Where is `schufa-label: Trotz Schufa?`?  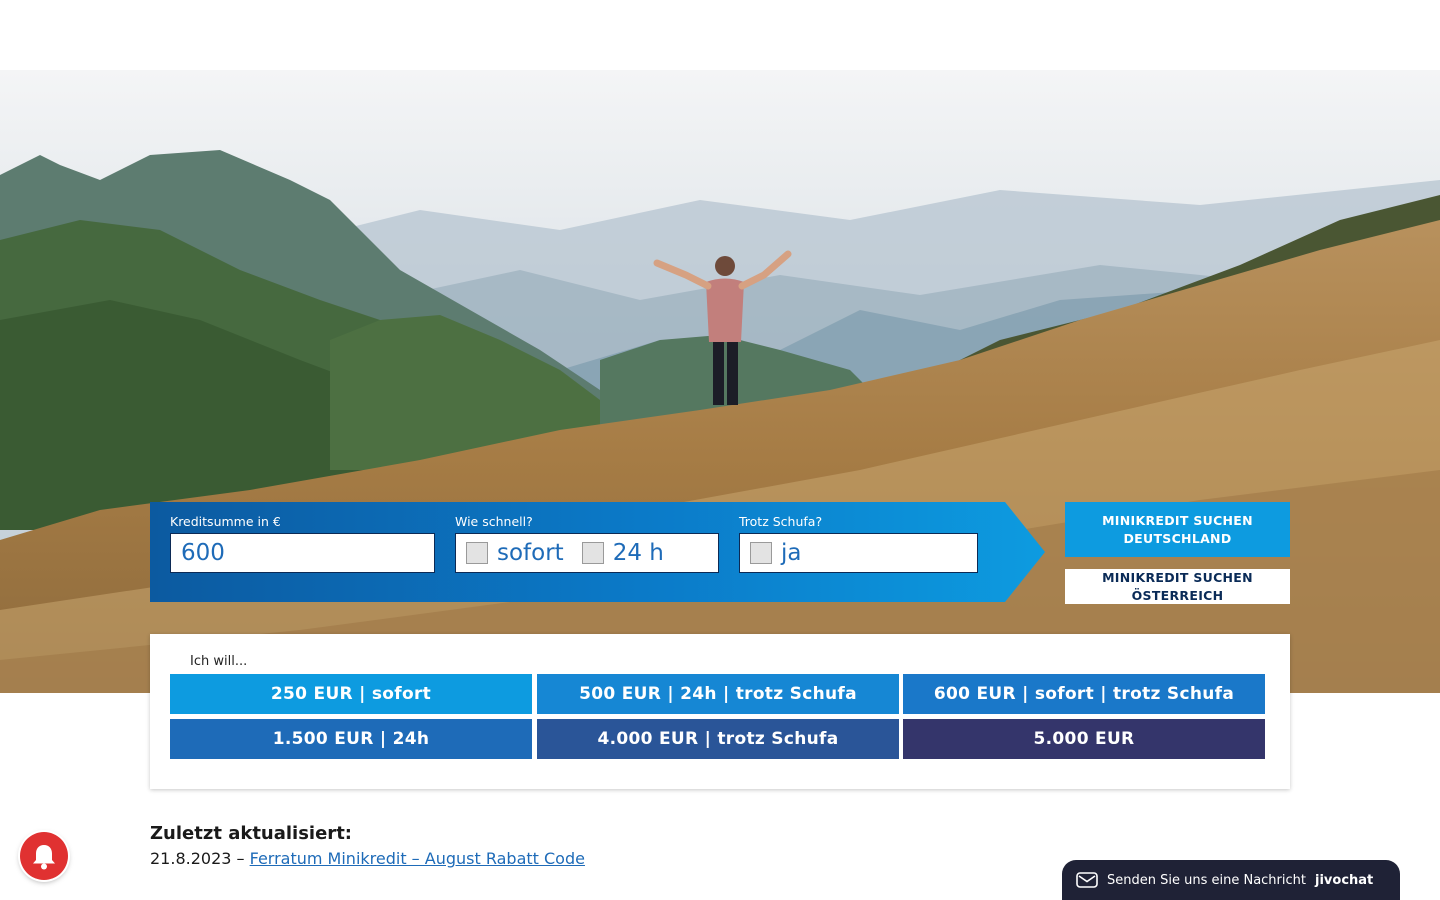
schufa-label: Trotz Schufa? is located at coordinates (781, 521).